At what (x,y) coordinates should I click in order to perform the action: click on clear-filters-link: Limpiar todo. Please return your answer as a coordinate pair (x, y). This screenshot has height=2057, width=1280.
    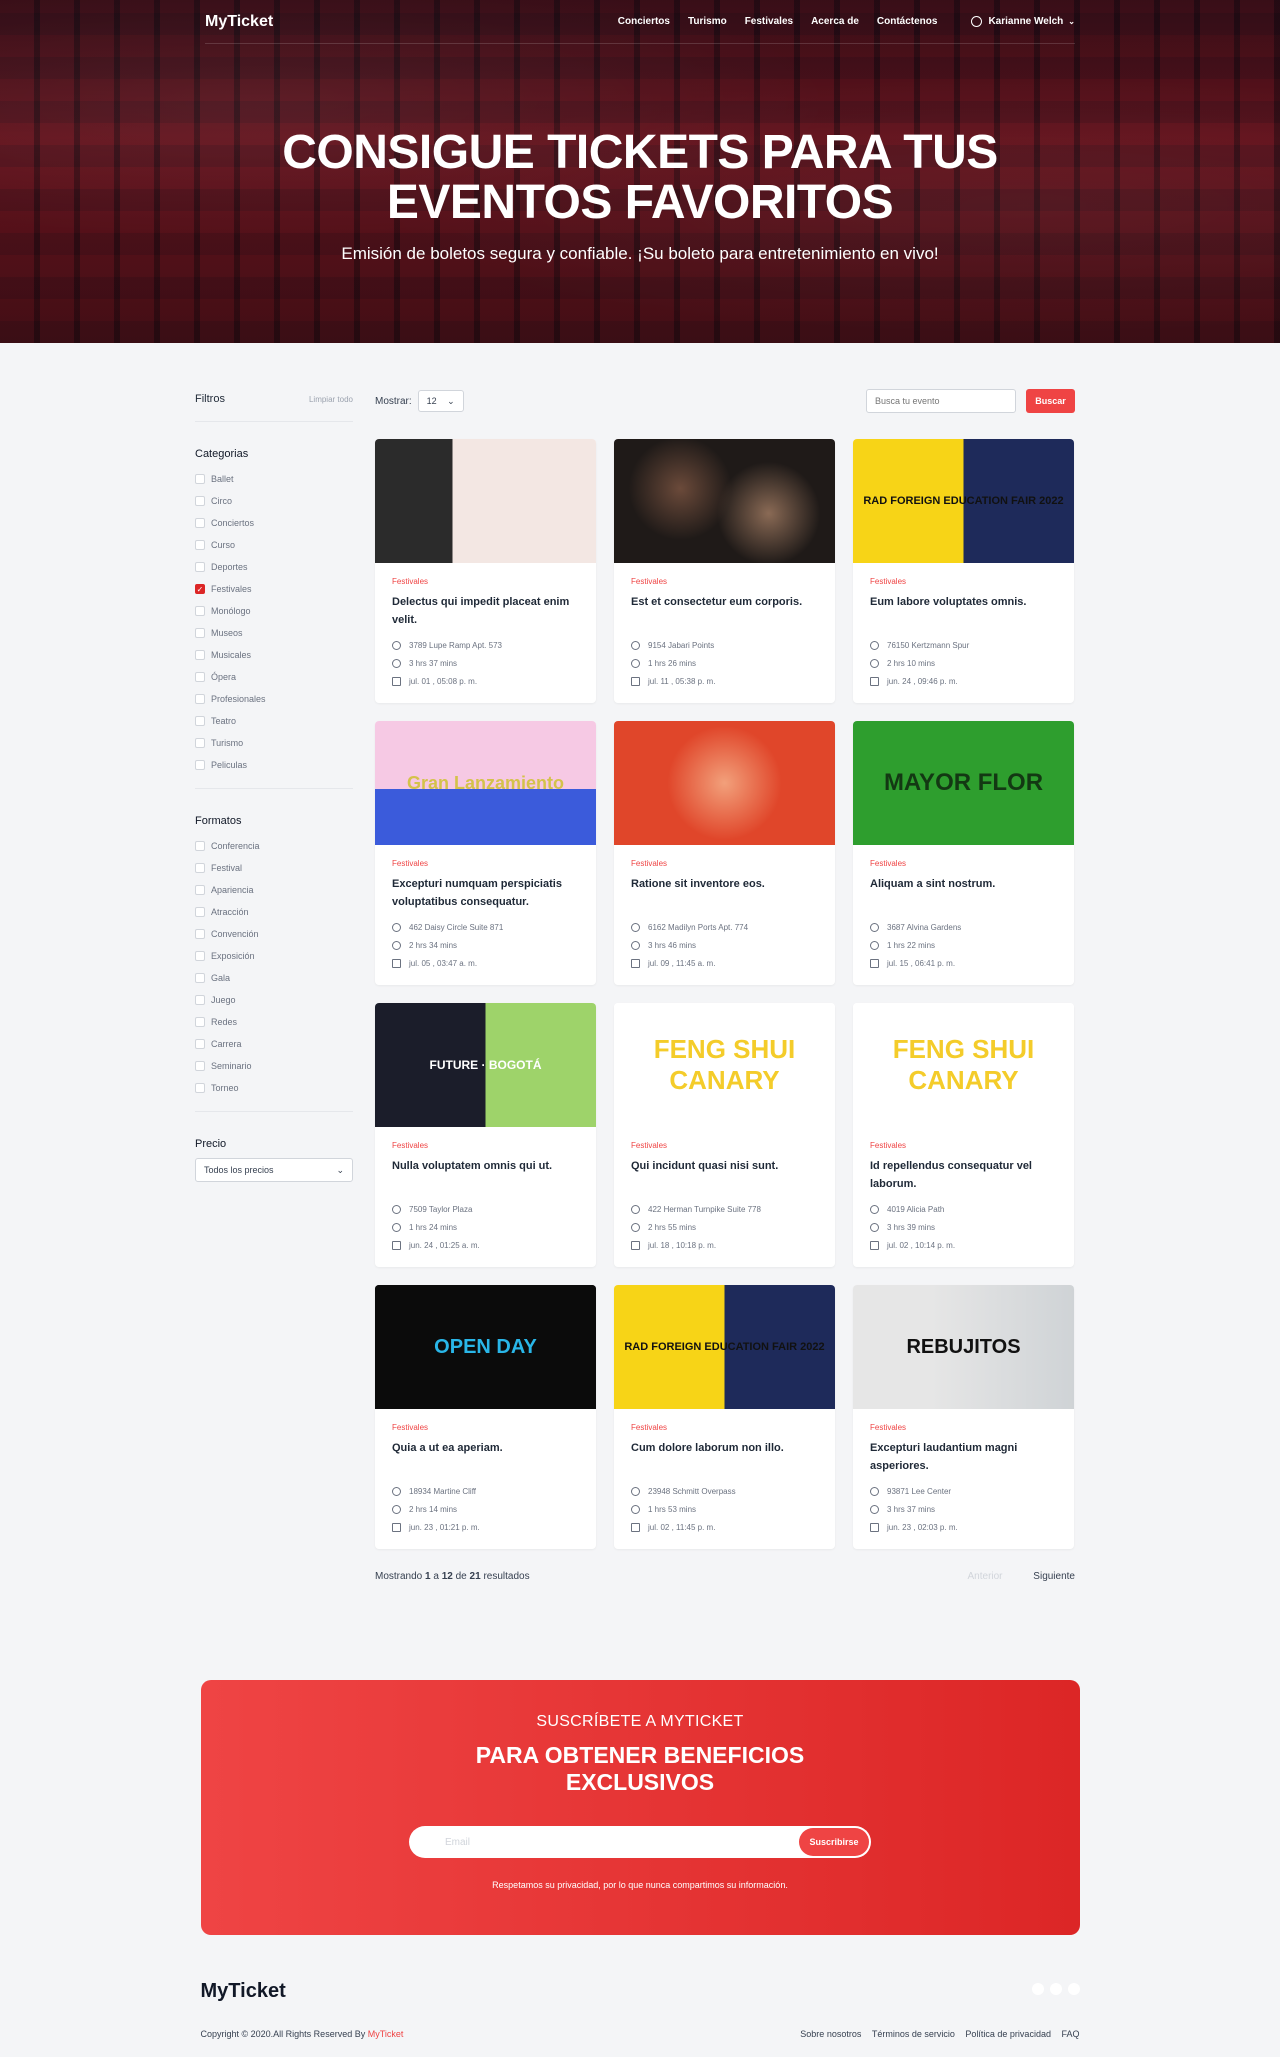
    Looking at the image, I should click on (331, 399).